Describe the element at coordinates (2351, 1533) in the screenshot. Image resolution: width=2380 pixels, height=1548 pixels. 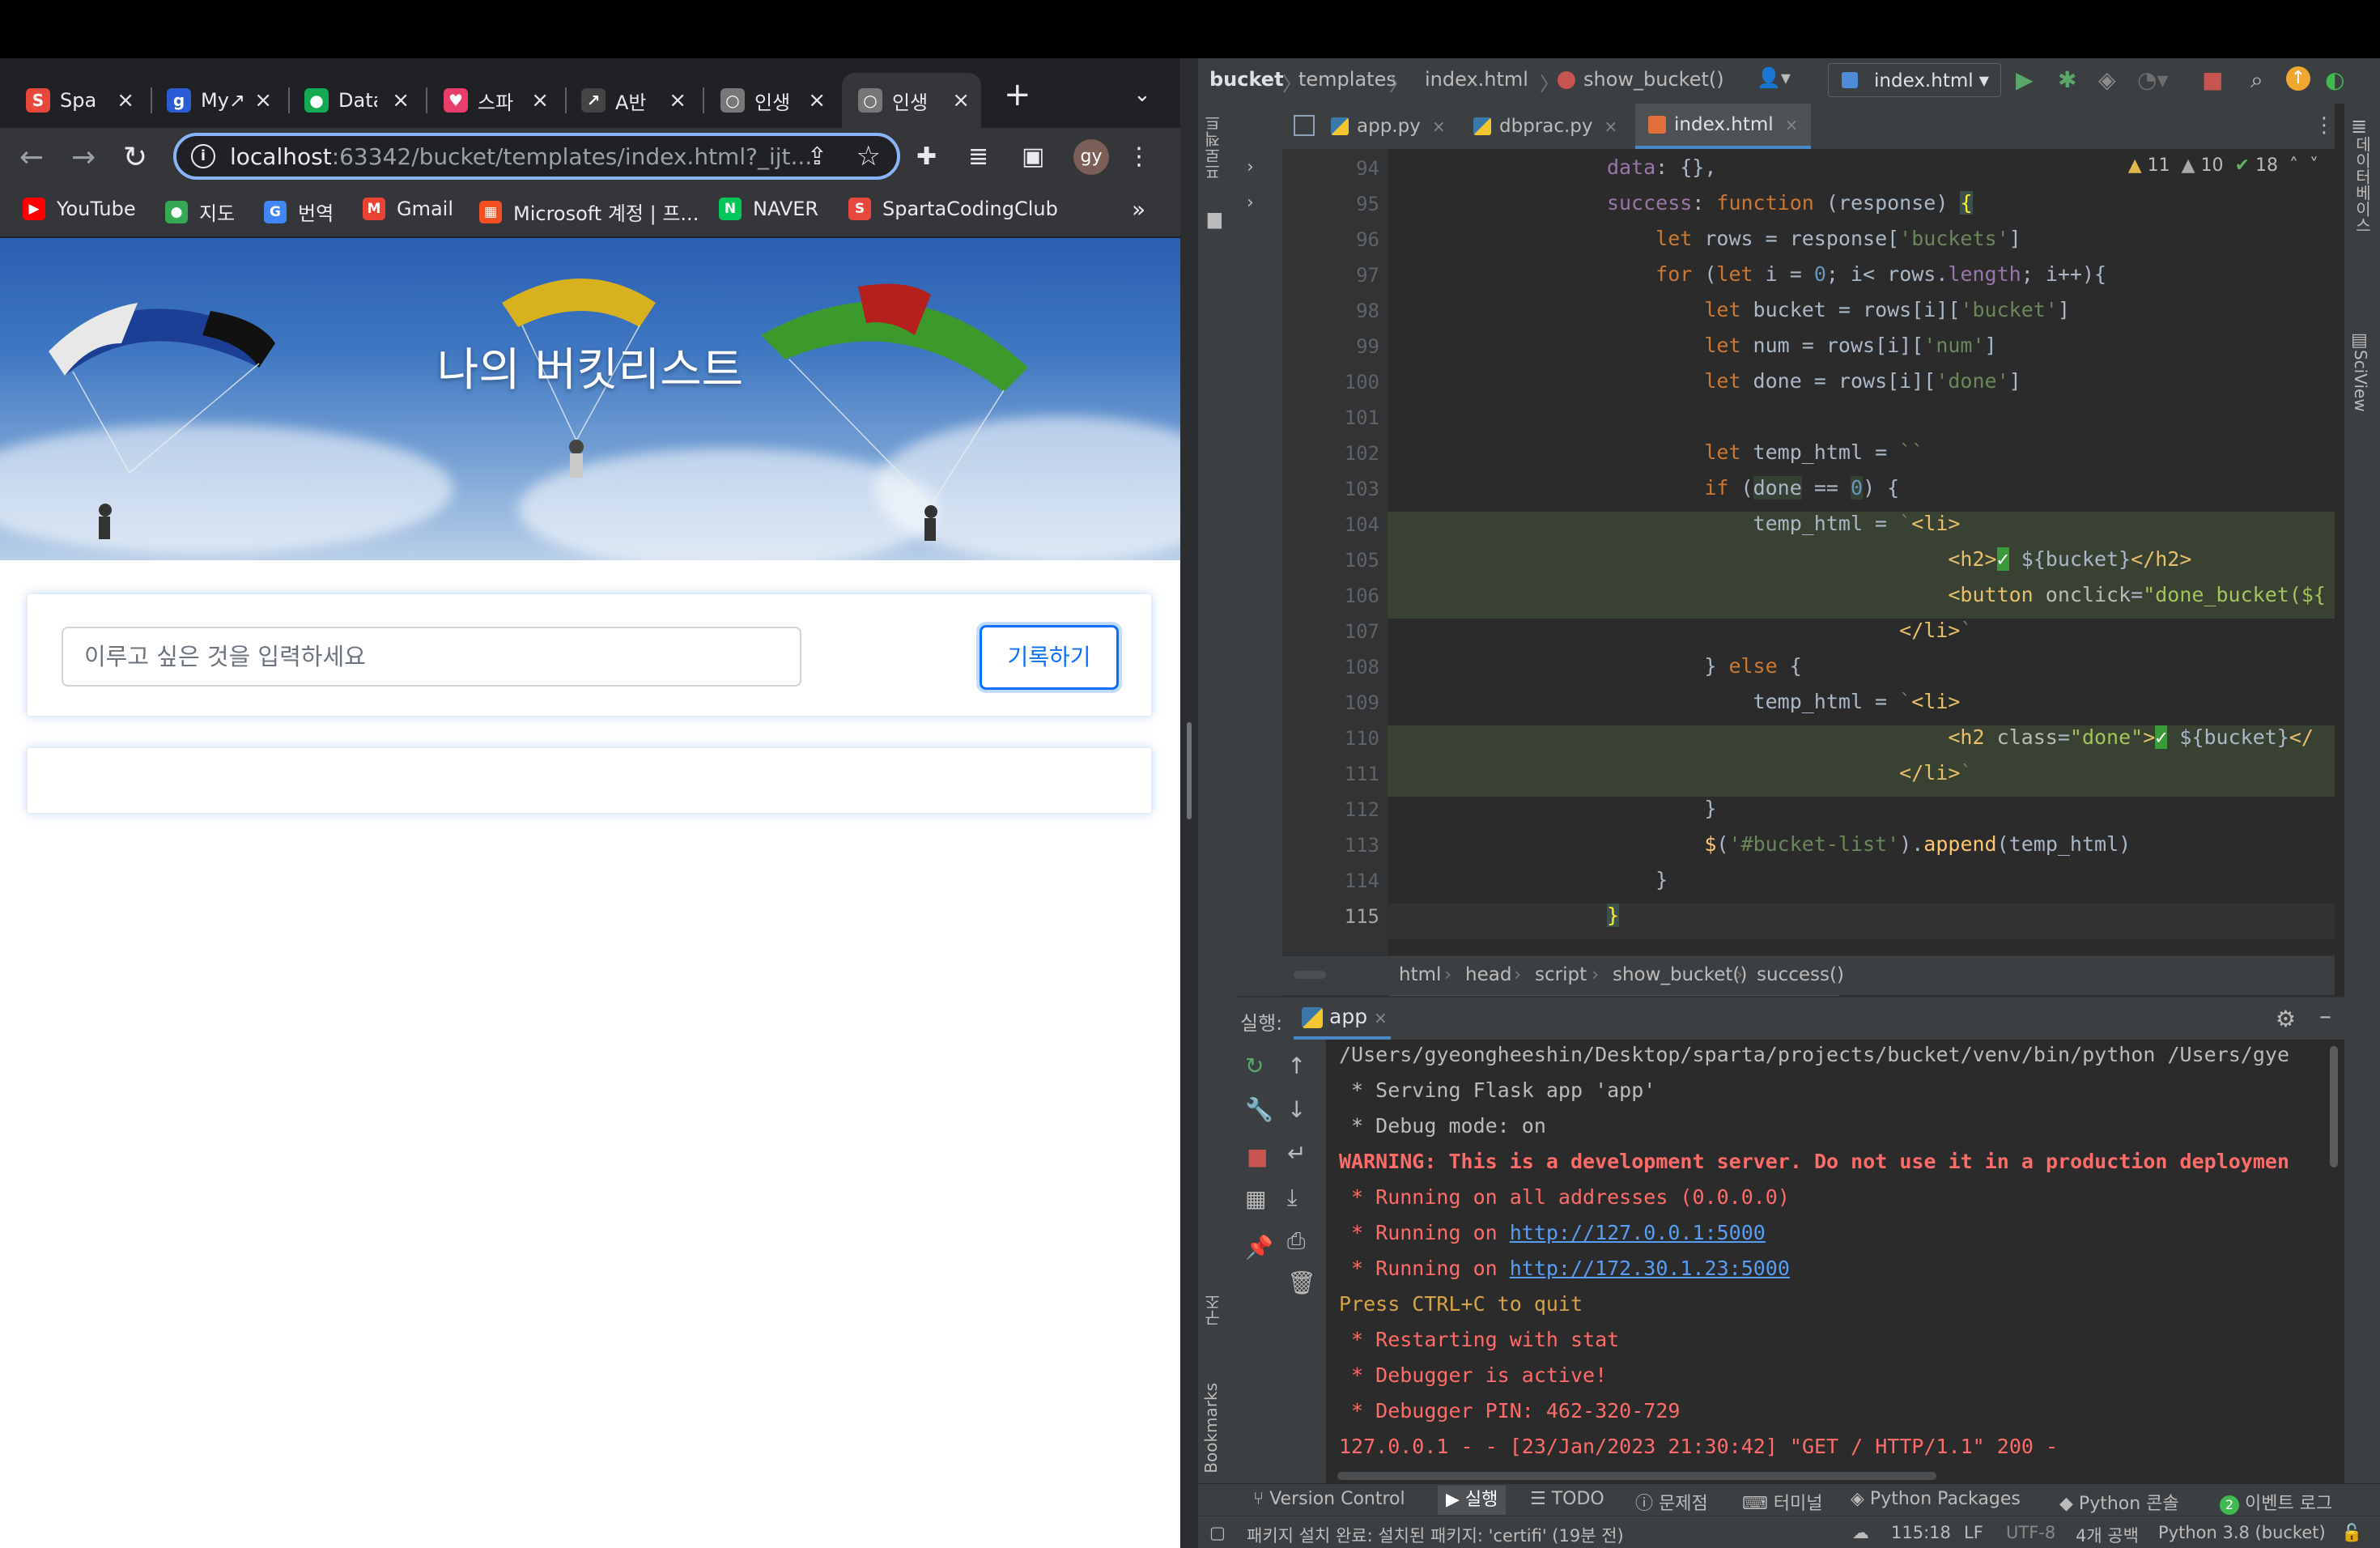
I see `lock-icon: 🔓` at that location.